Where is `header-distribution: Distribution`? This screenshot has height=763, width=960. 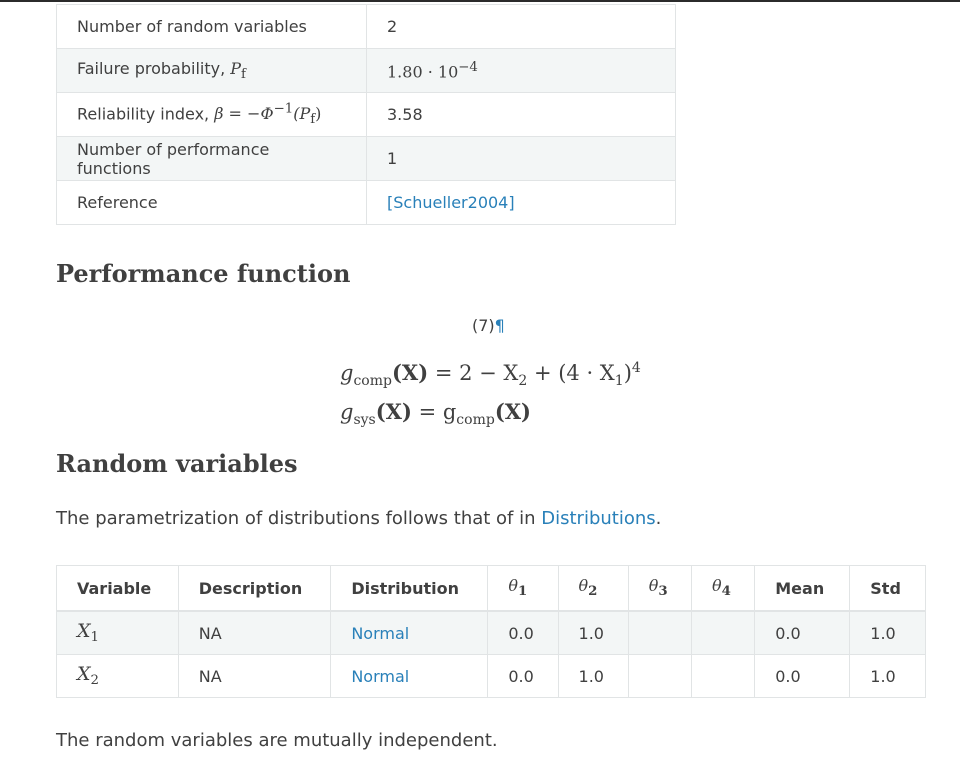
header-distribution: Distribution is located at coordinates (409, 588).